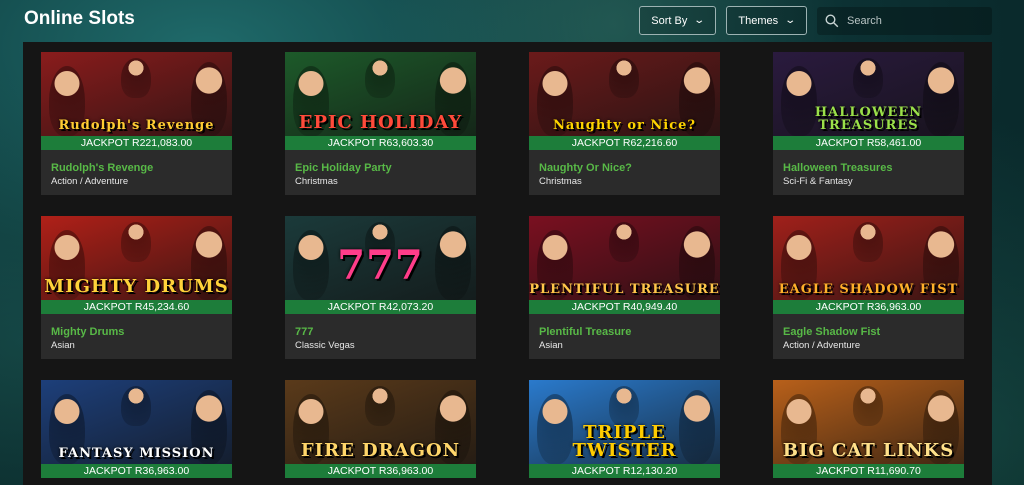  What do you see at coordinates (79, 18) in the screenshot?
I see `page-title: Online Slots` at bounding box center [79, 18].